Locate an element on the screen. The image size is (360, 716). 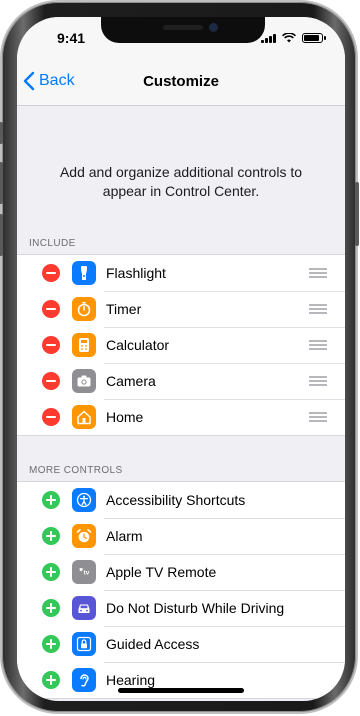
alarm-icon is located at coordinates (84, 536).